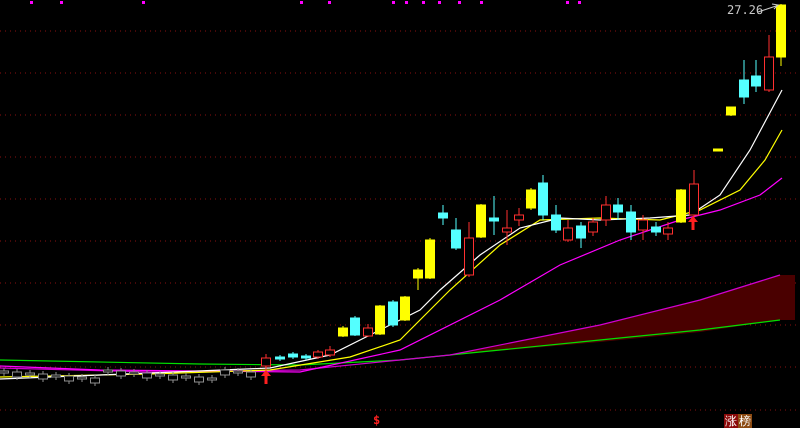 The height and width of the screenshot is (428, 800). What do you see at coordinates (376, 420) in the screenshot?
I see `signal-marker: $` at bounding box center [376, 420].